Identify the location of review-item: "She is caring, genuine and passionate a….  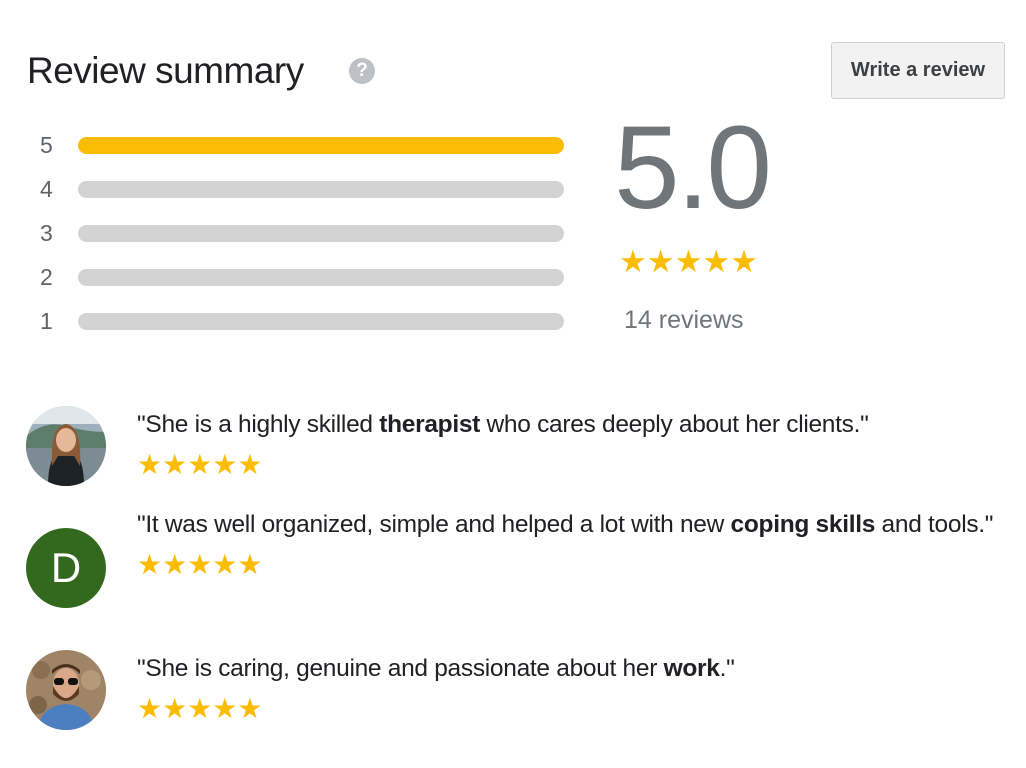
(516, 690).